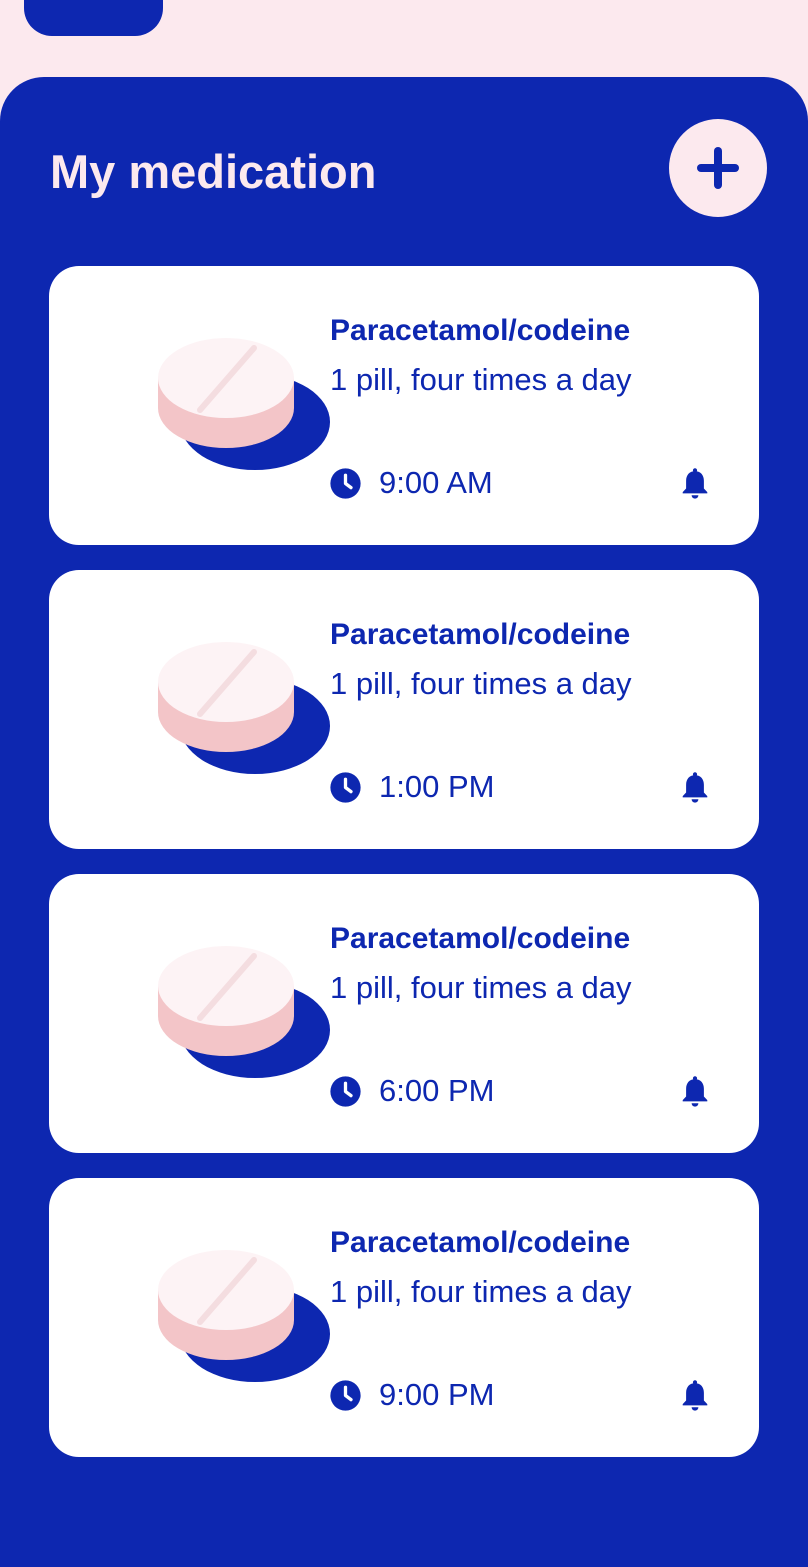  I want to click on medication-time: 6:00 PM, so click(437, 1090).